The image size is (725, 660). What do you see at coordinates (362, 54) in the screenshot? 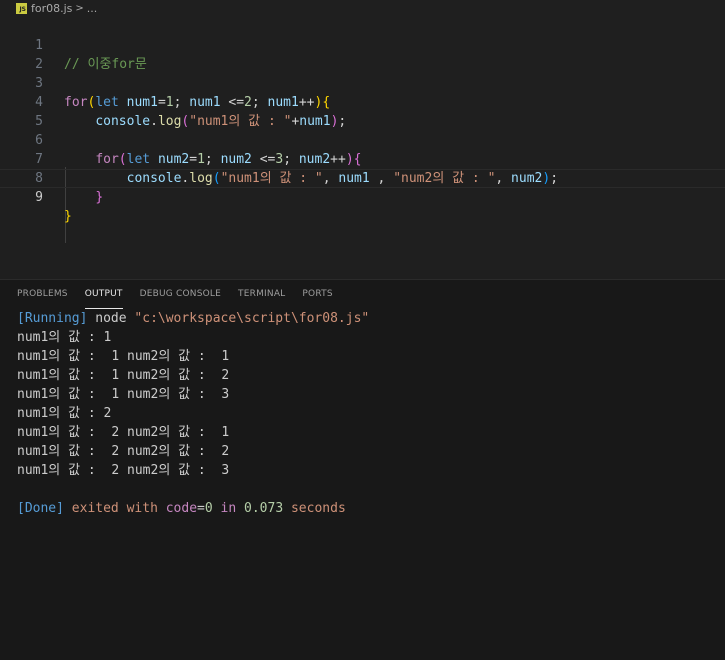
I see `code-line-2: 2` at bounding box center [362, 54].